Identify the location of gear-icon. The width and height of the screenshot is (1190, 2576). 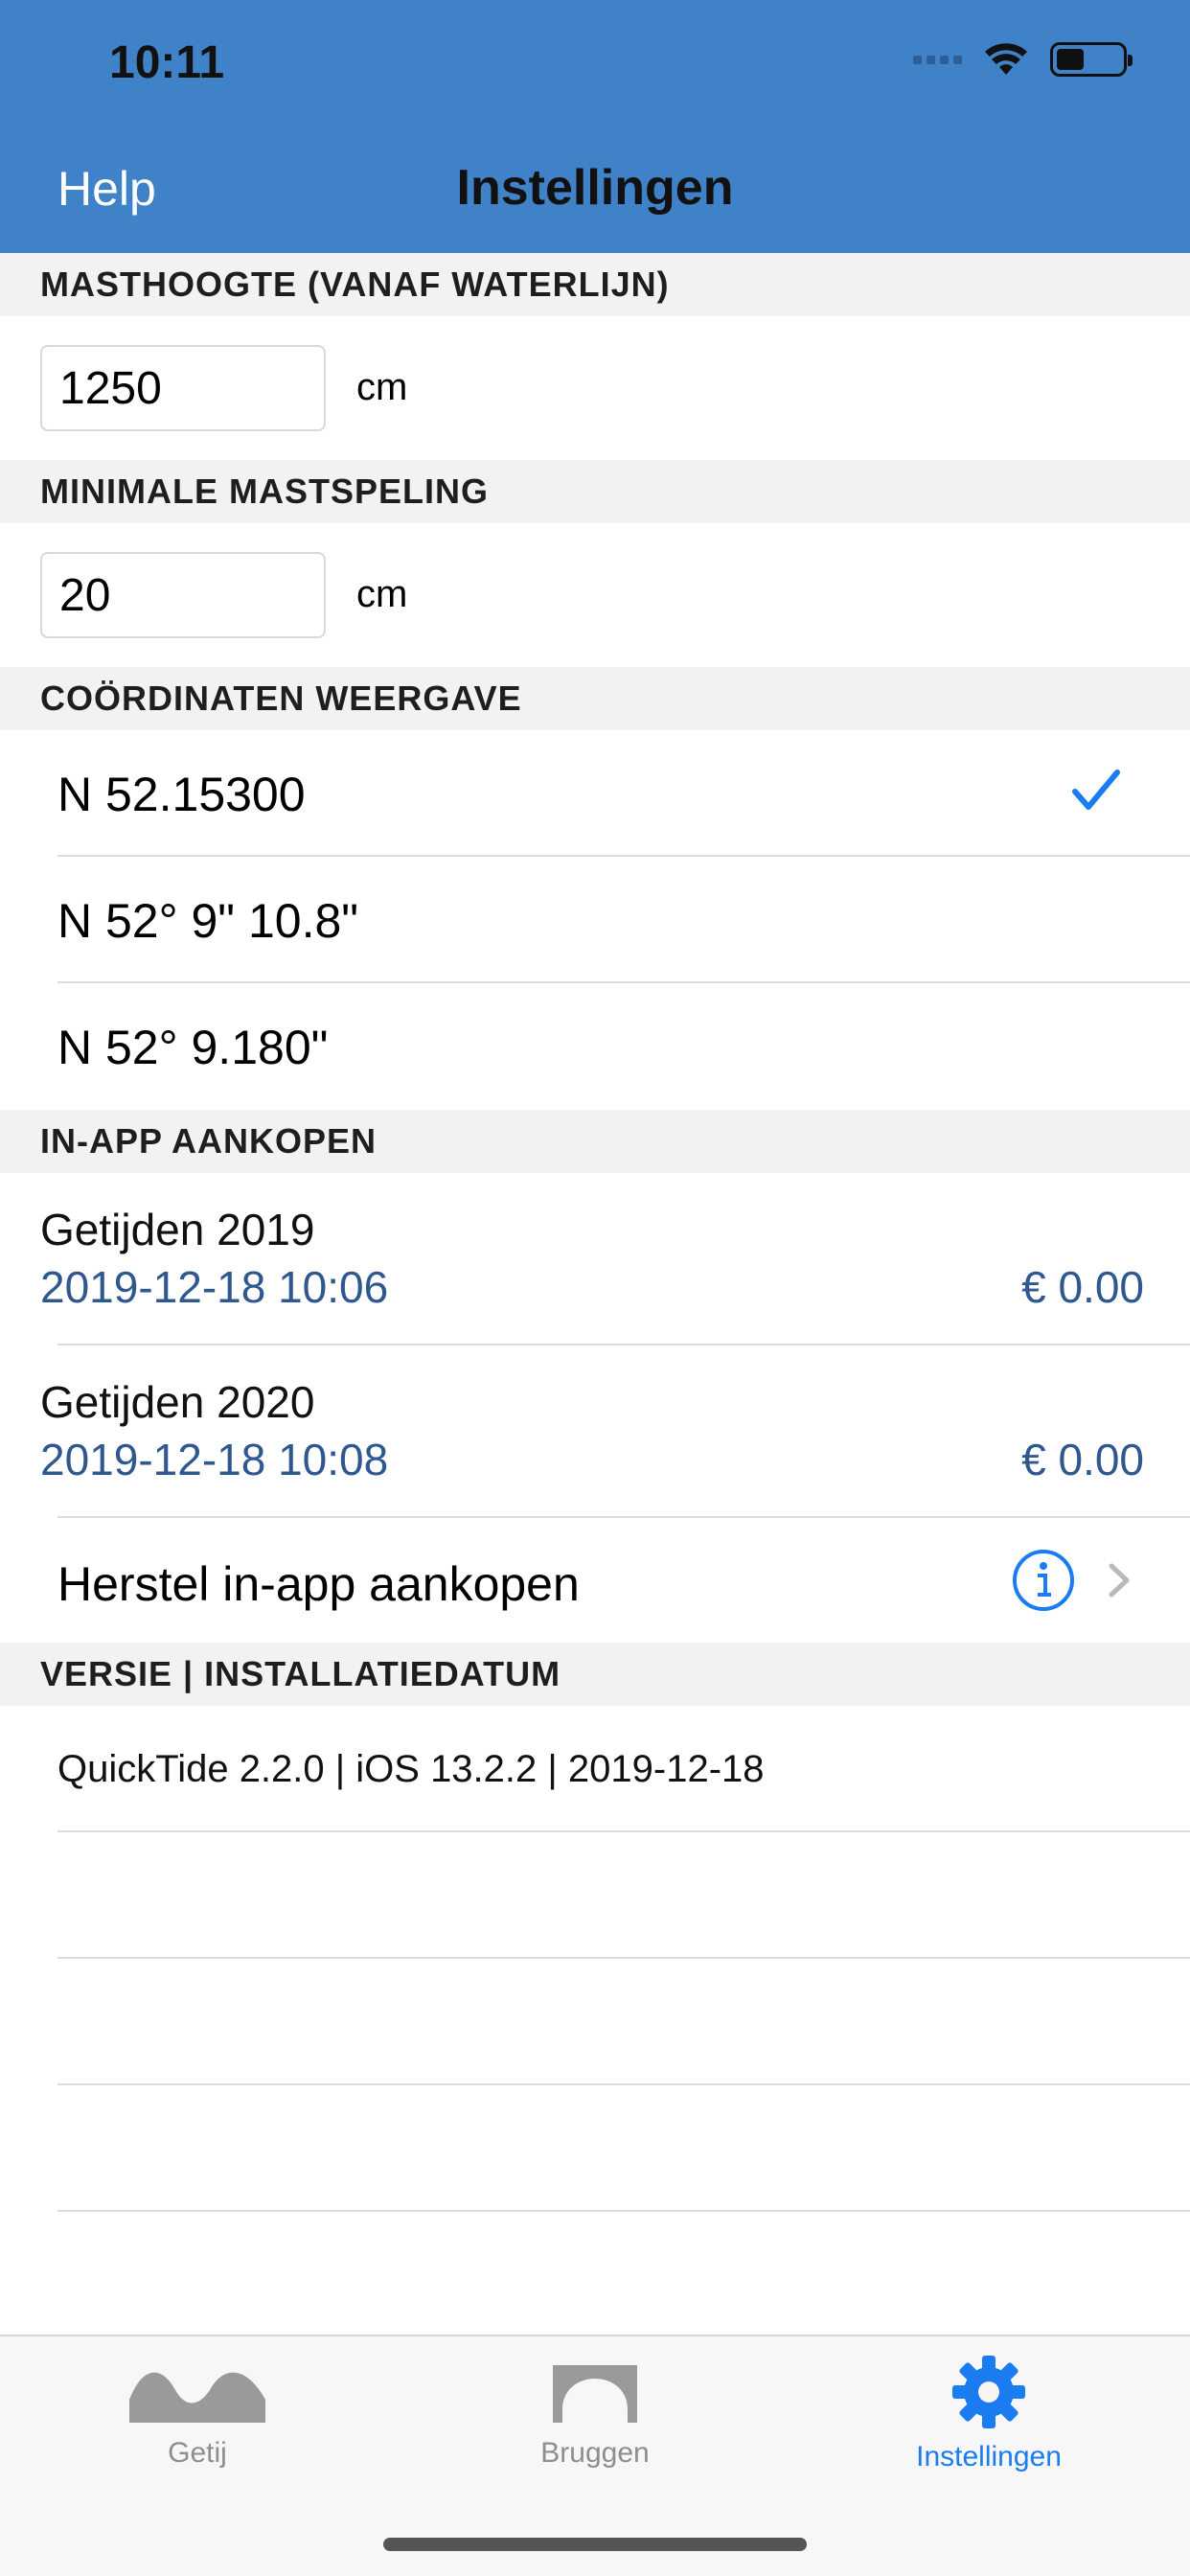
(988, 2392).